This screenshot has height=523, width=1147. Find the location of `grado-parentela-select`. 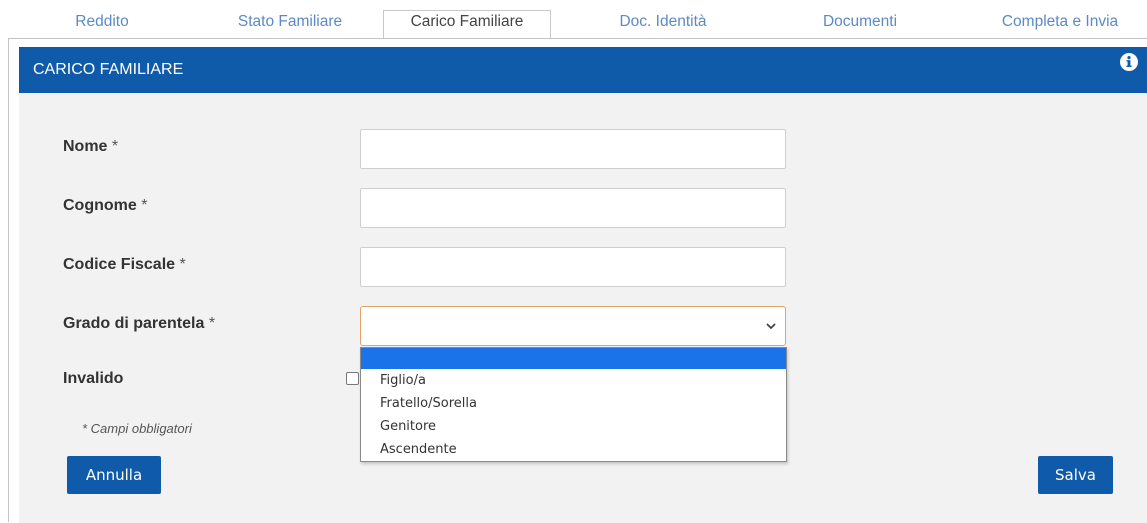

grado-parentela-select is located at coordinates (573, 326).